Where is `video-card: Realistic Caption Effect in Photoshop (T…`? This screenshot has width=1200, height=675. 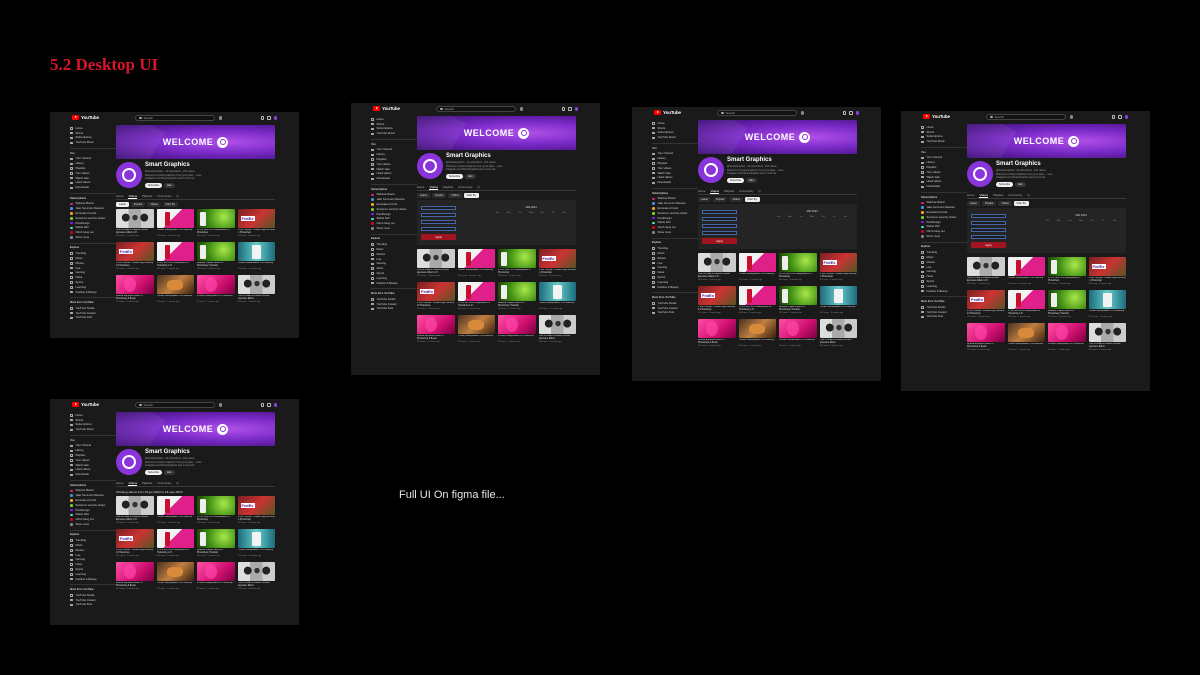
video-card: Realistic Caption Effect in Photoshop (T… is located at coordinates (517, 296).